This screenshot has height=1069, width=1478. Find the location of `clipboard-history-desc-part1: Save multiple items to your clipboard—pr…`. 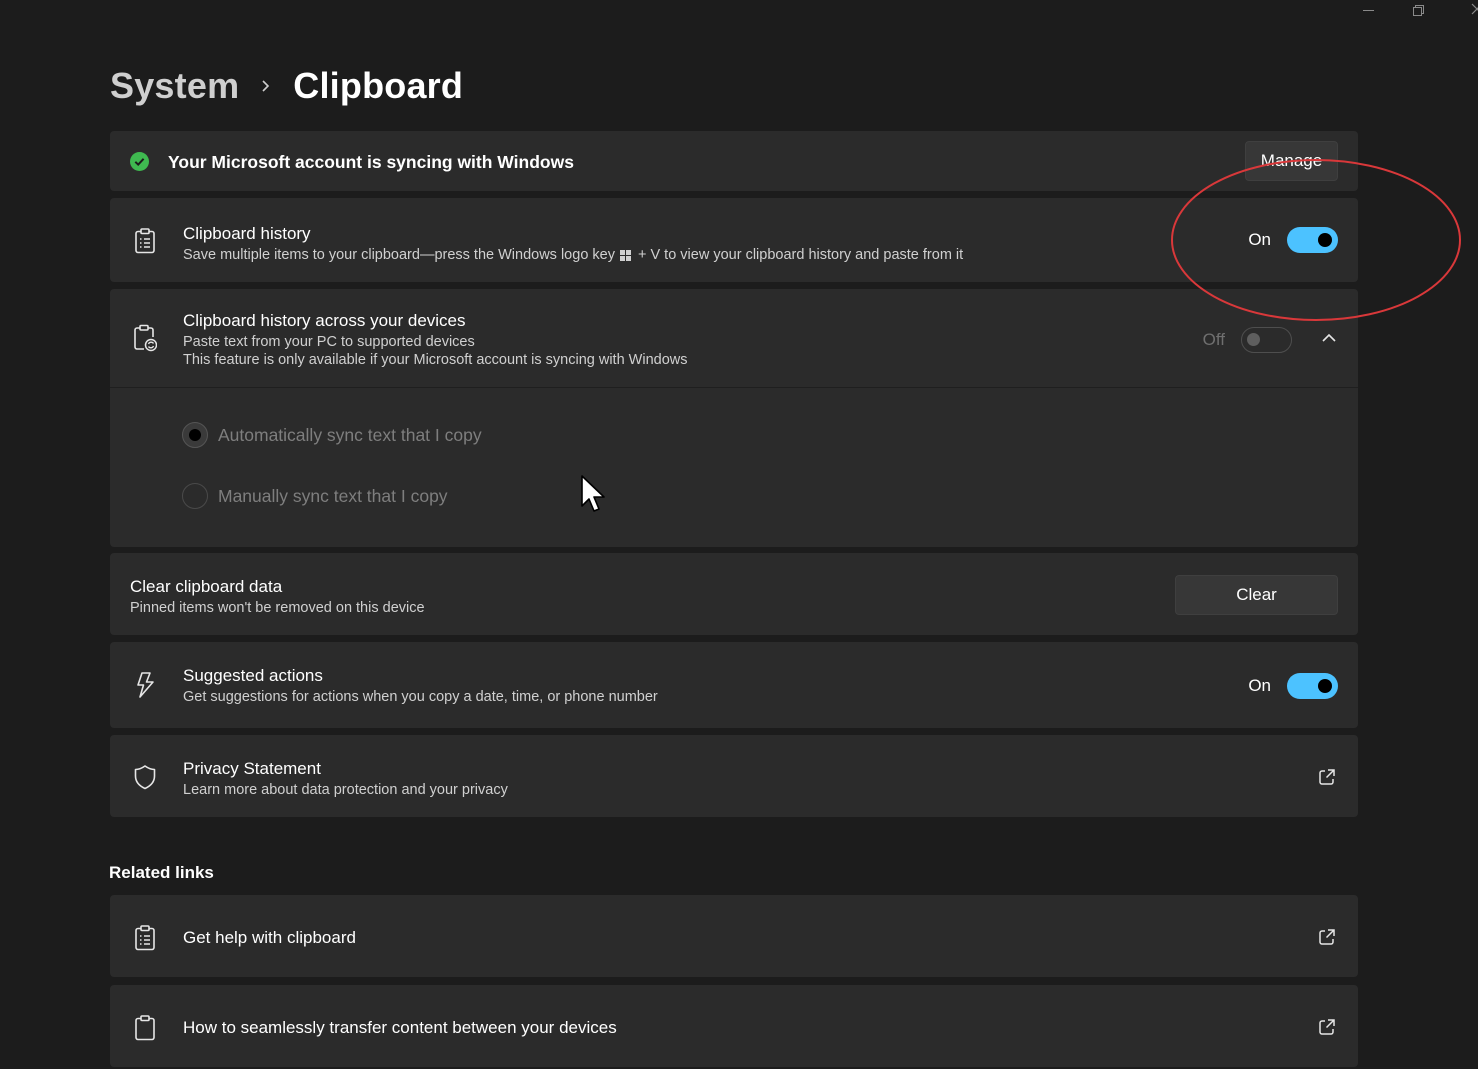

clipboard-history-desc-part1: Save multiple items to your clipboard—pr… is located at coordinates (399, 255).